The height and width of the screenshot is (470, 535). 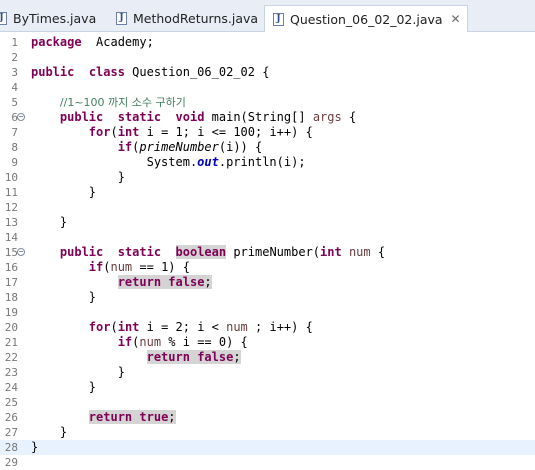 I want to click on tab-label: Question_06_02_02.java, so click(x=366, y=19).